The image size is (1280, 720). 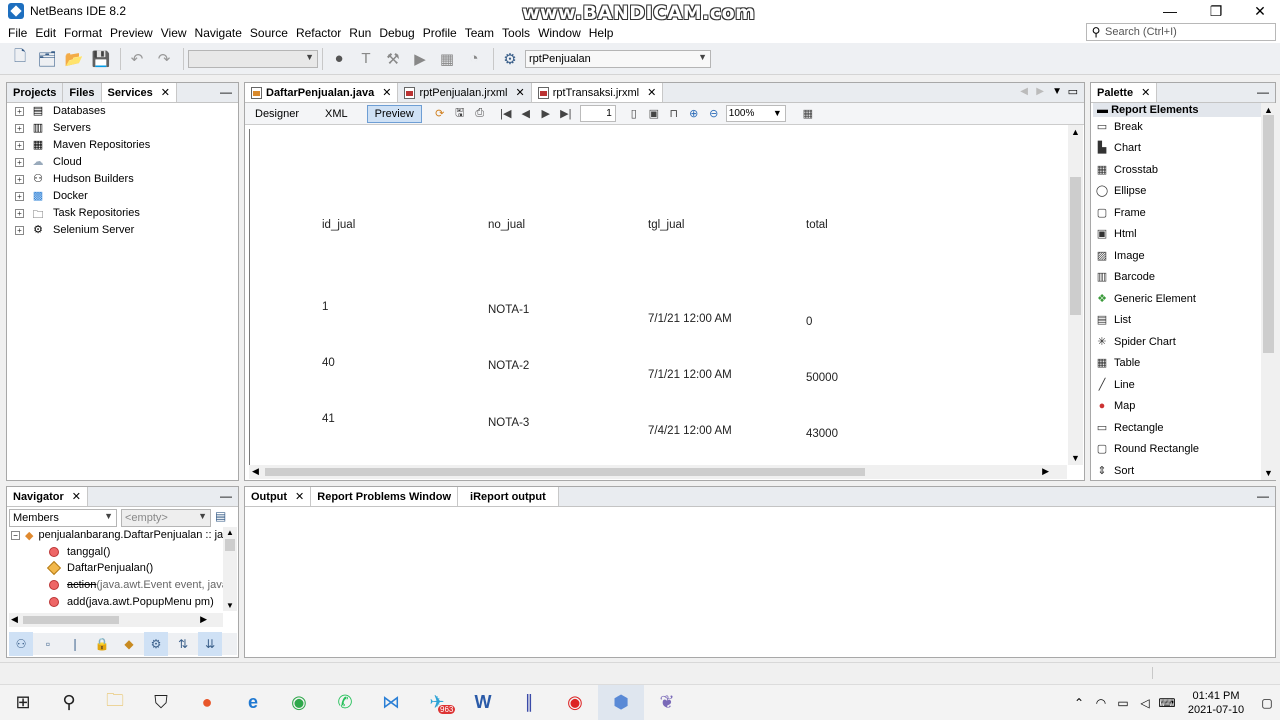 I want to click on dolphin-icon: ❦, so click(x=667, y=702).